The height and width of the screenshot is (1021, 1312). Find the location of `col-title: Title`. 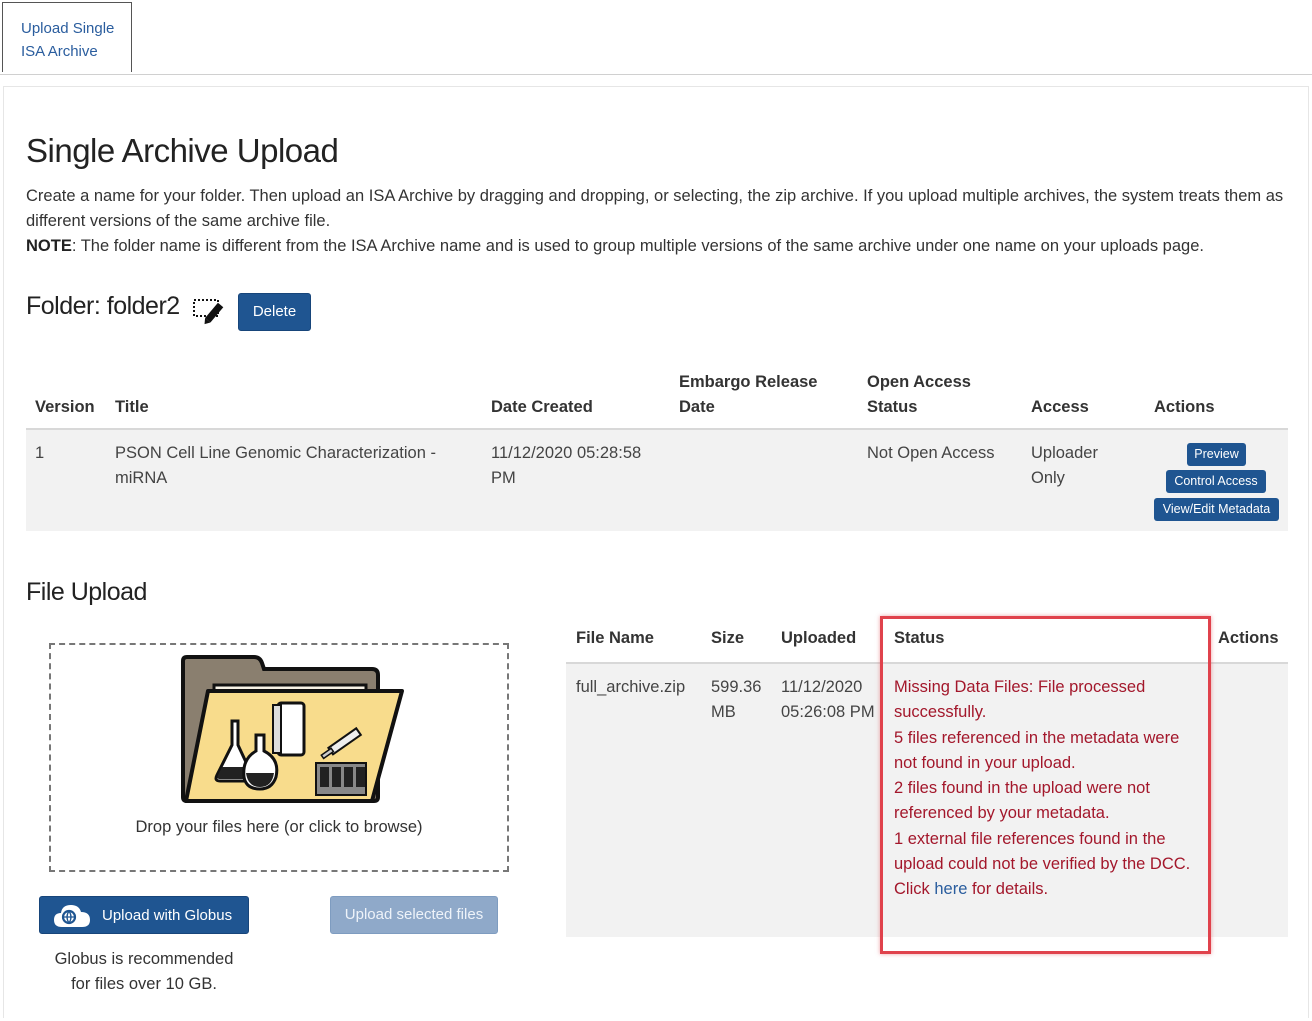

col-title: Title is located at coordinates (132, 407).